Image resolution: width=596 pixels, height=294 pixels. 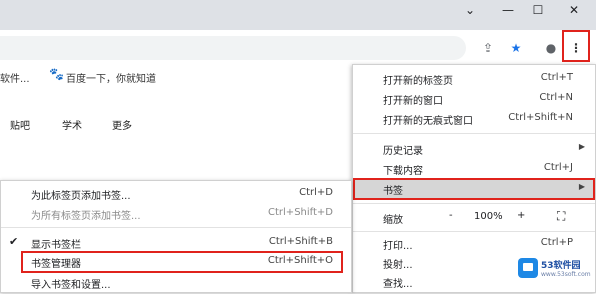 What do you see at coordinates (474, 99) in the screenshot?
I see `menu-item-new-window: 打开新的窗口 Ctrl+N` at bounding box center [474, 99].